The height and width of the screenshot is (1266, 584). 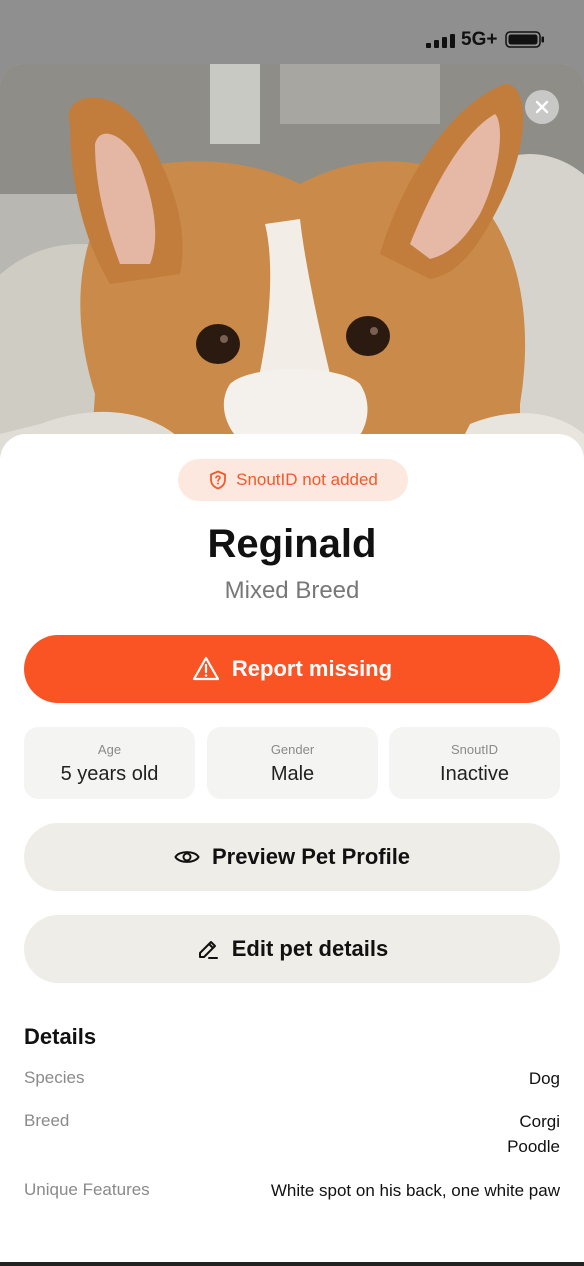 What do you see at coordinates (310, 948) in the screenshot?
I see `edit-pet-details-label: Edit pet details` at bounding box center [310, 948].